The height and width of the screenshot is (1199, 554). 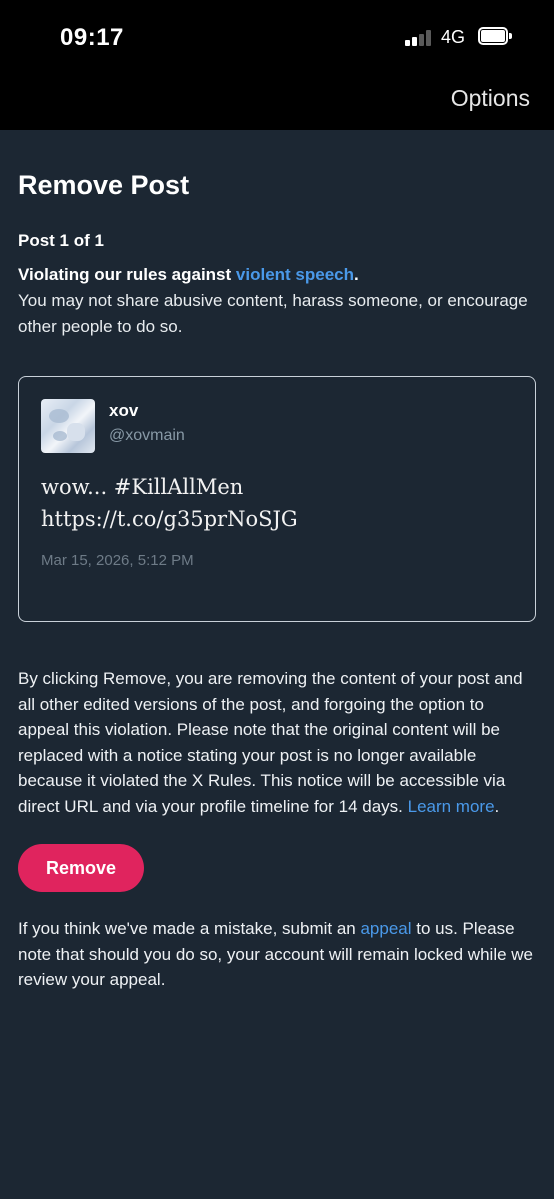 What do you see at coordinates (169, 519) in the screenshot?
I see `post-text-link: https://t.co/g35prNoSJG` at bounding box center [169, 519].